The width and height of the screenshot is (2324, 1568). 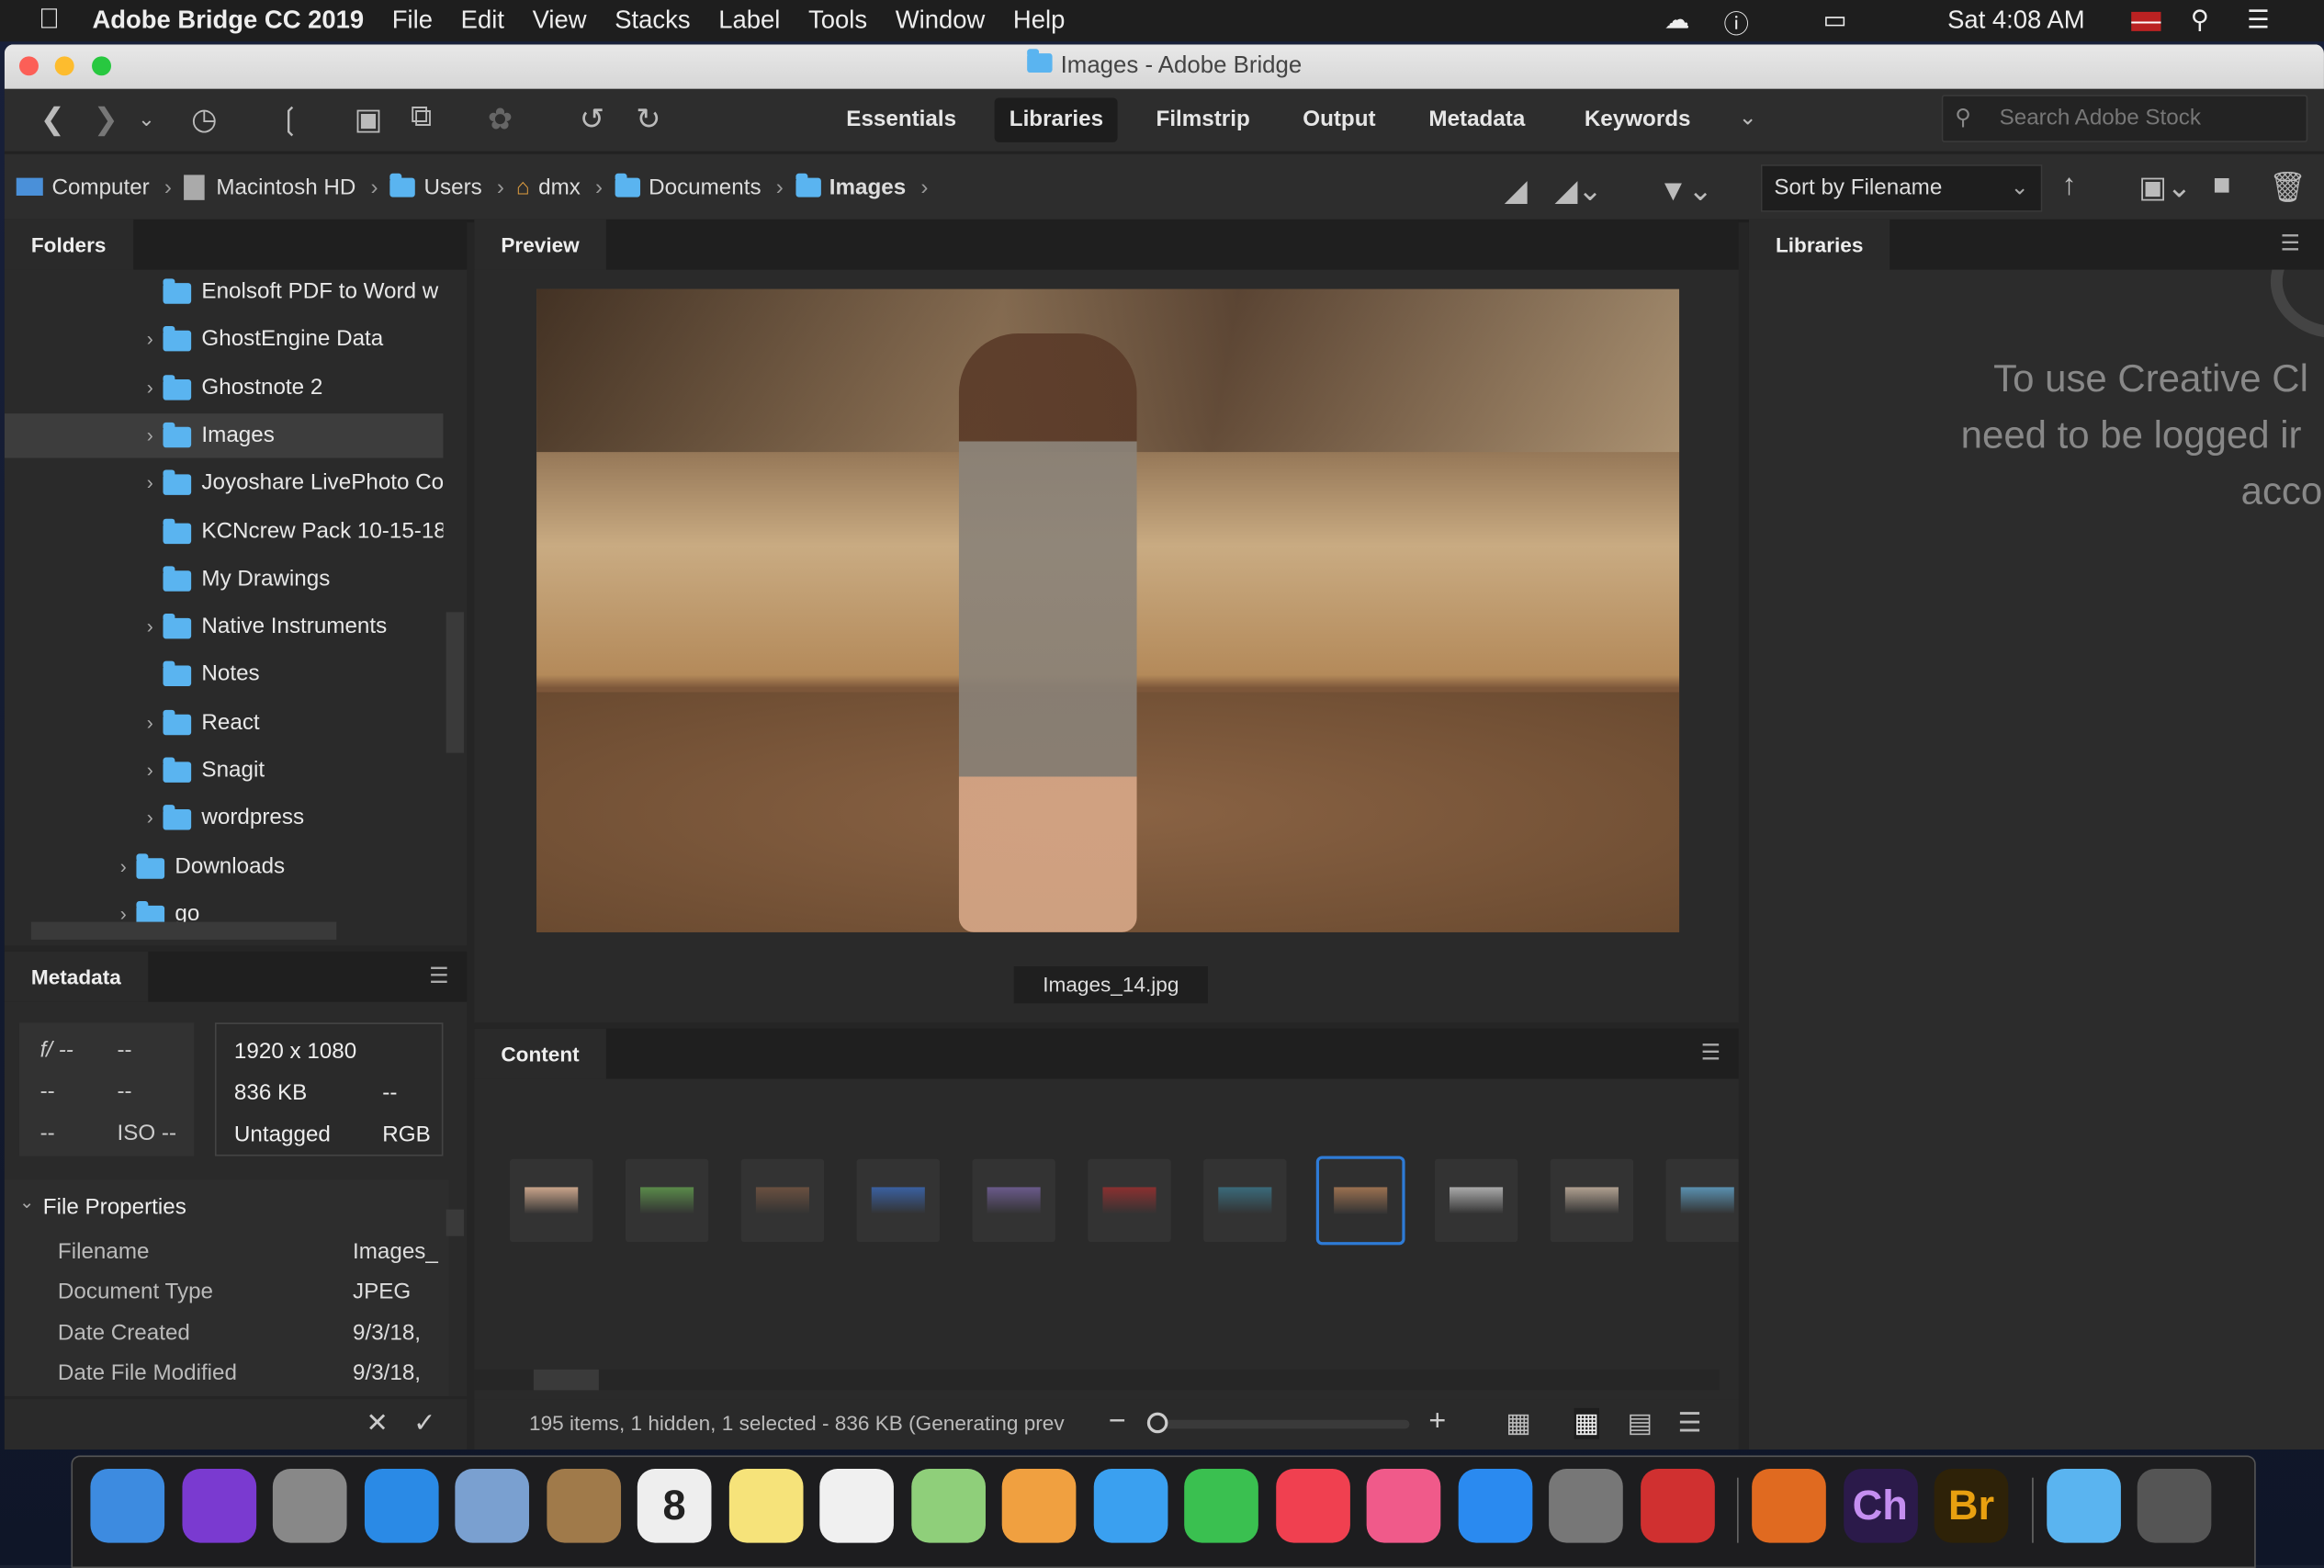 I want to click on workspace-keywords: Keywords, so click(x=1638, y=119).